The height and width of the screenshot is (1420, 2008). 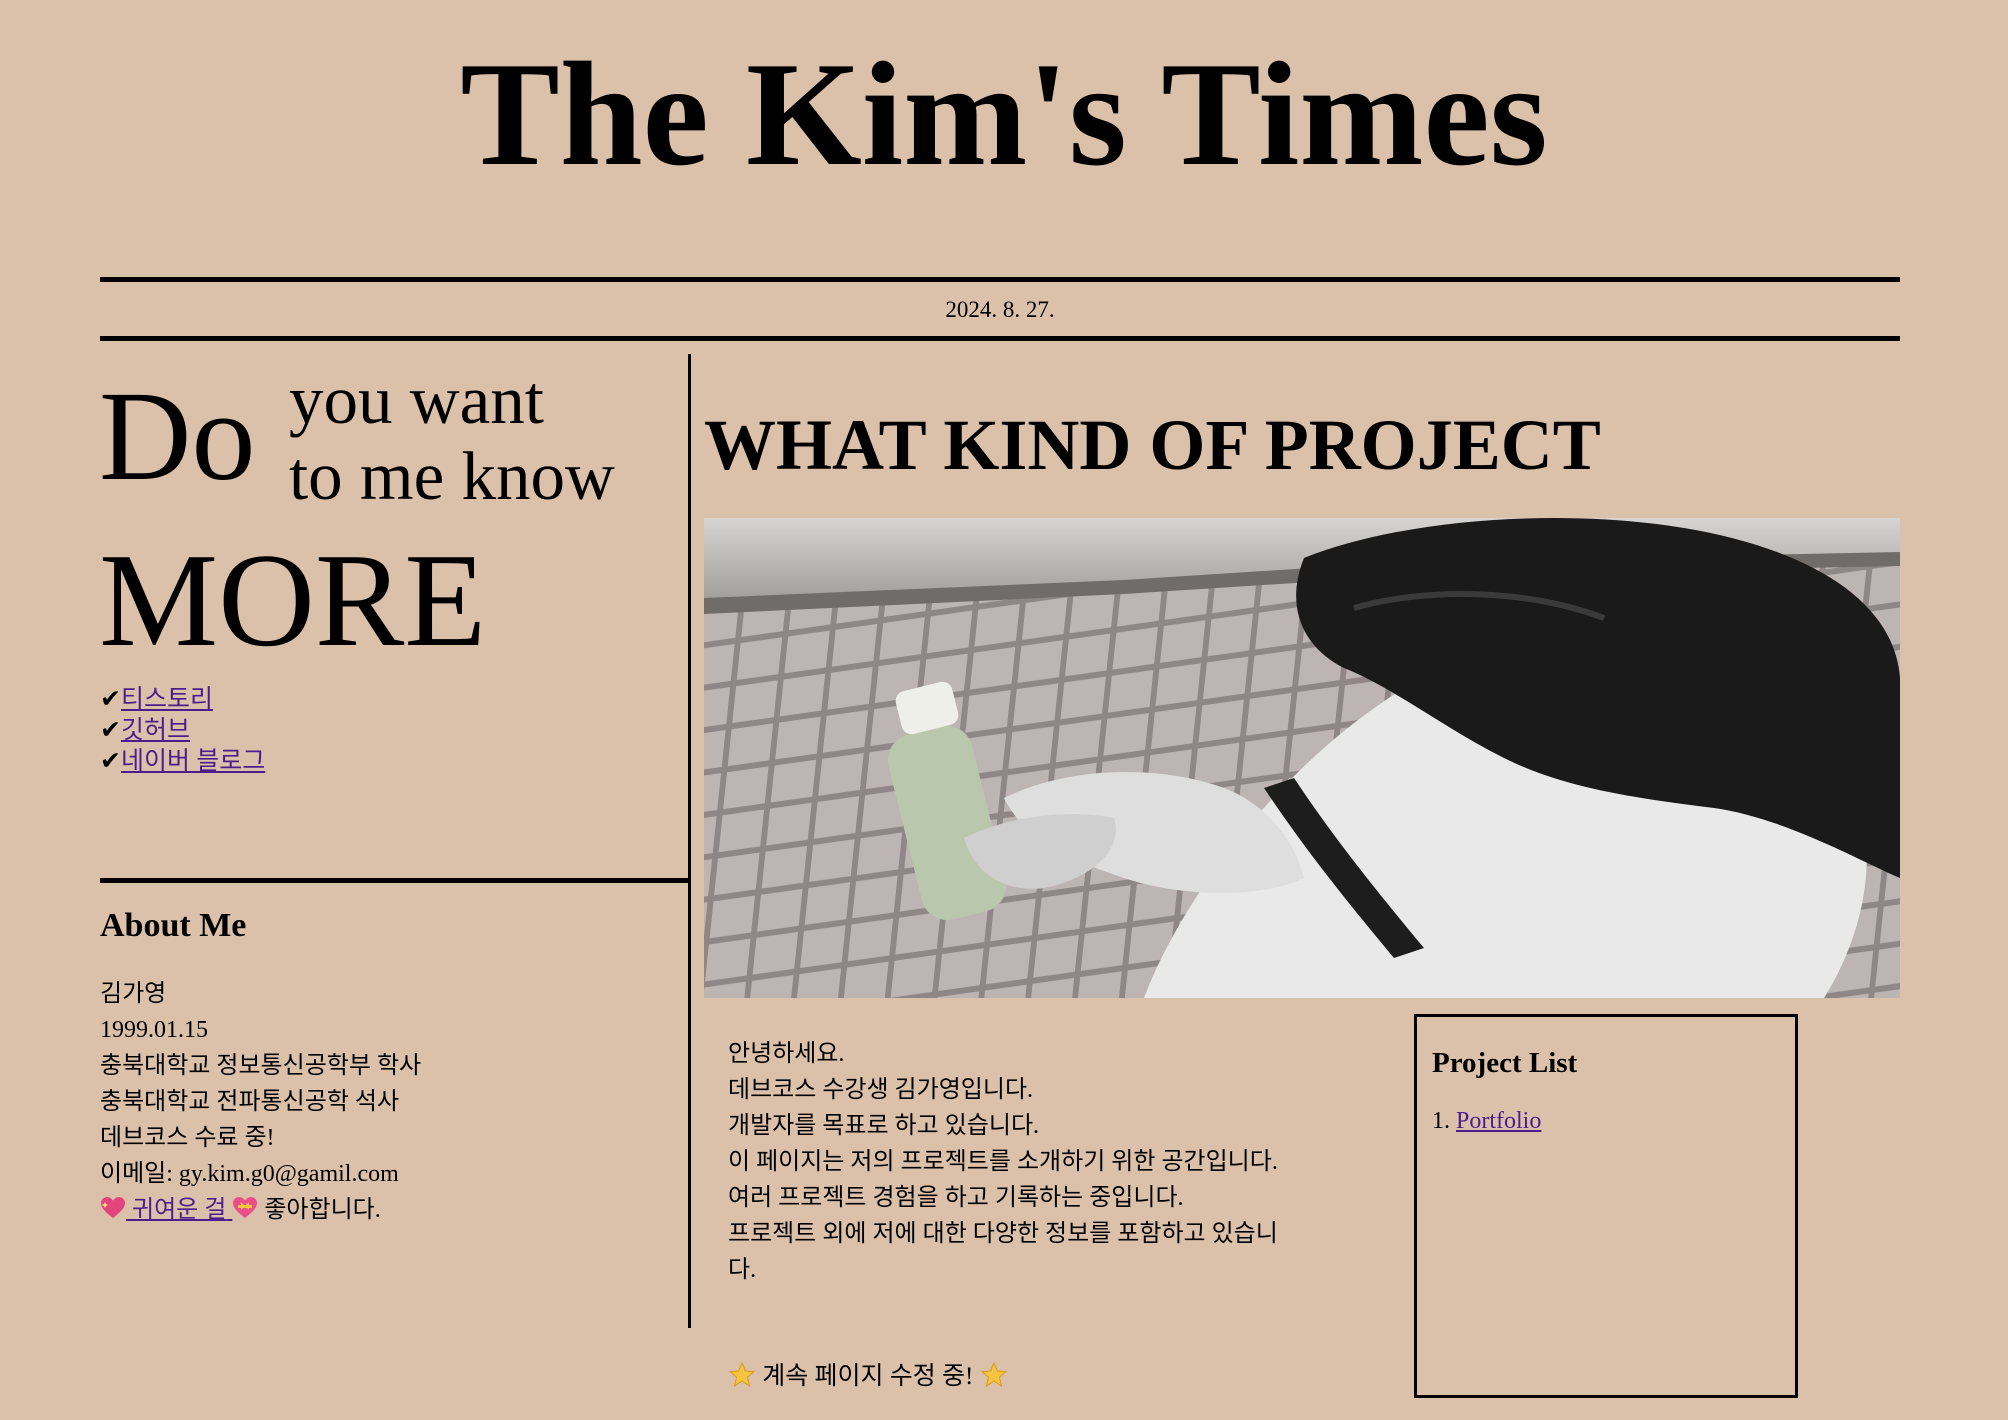 I want to click on cute-things-link: 귀여운 걸, so click(x=179, y=1210).